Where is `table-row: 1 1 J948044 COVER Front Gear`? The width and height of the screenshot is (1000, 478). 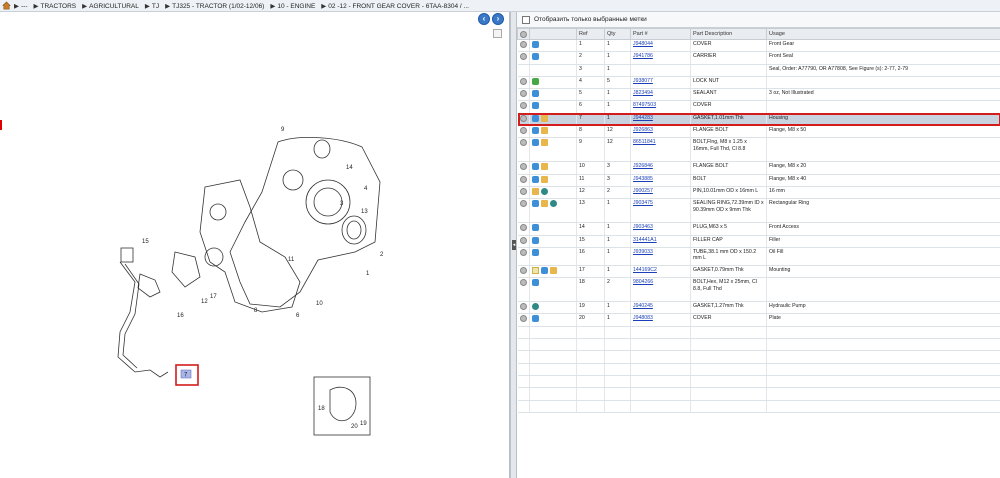 table-row: 1 1 J948044 COVER Front Gear is located at coordinates (758, 46).